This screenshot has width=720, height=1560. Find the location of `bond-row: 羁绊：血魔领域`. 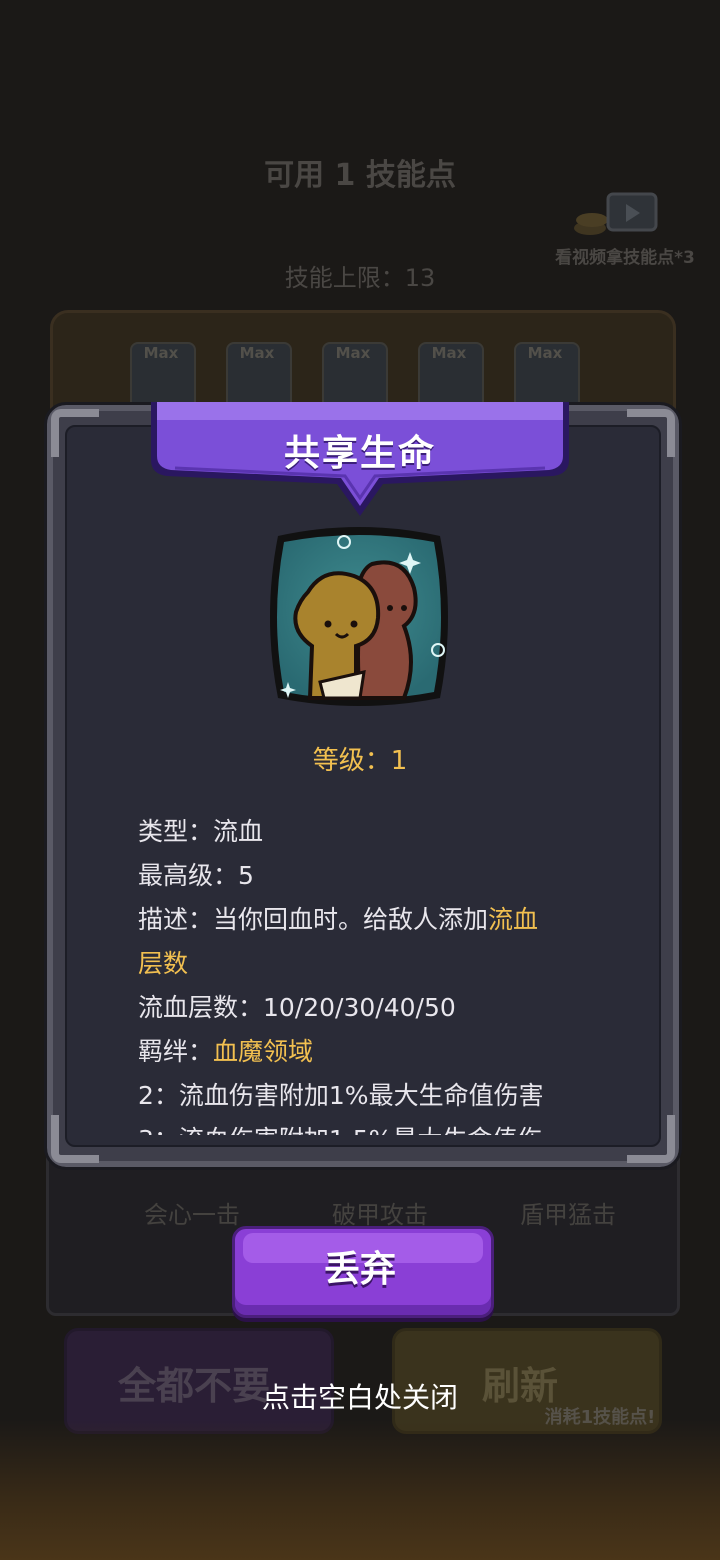

bond-row: 羁绊：血魔领域 is located at coordinates (360, 1052).